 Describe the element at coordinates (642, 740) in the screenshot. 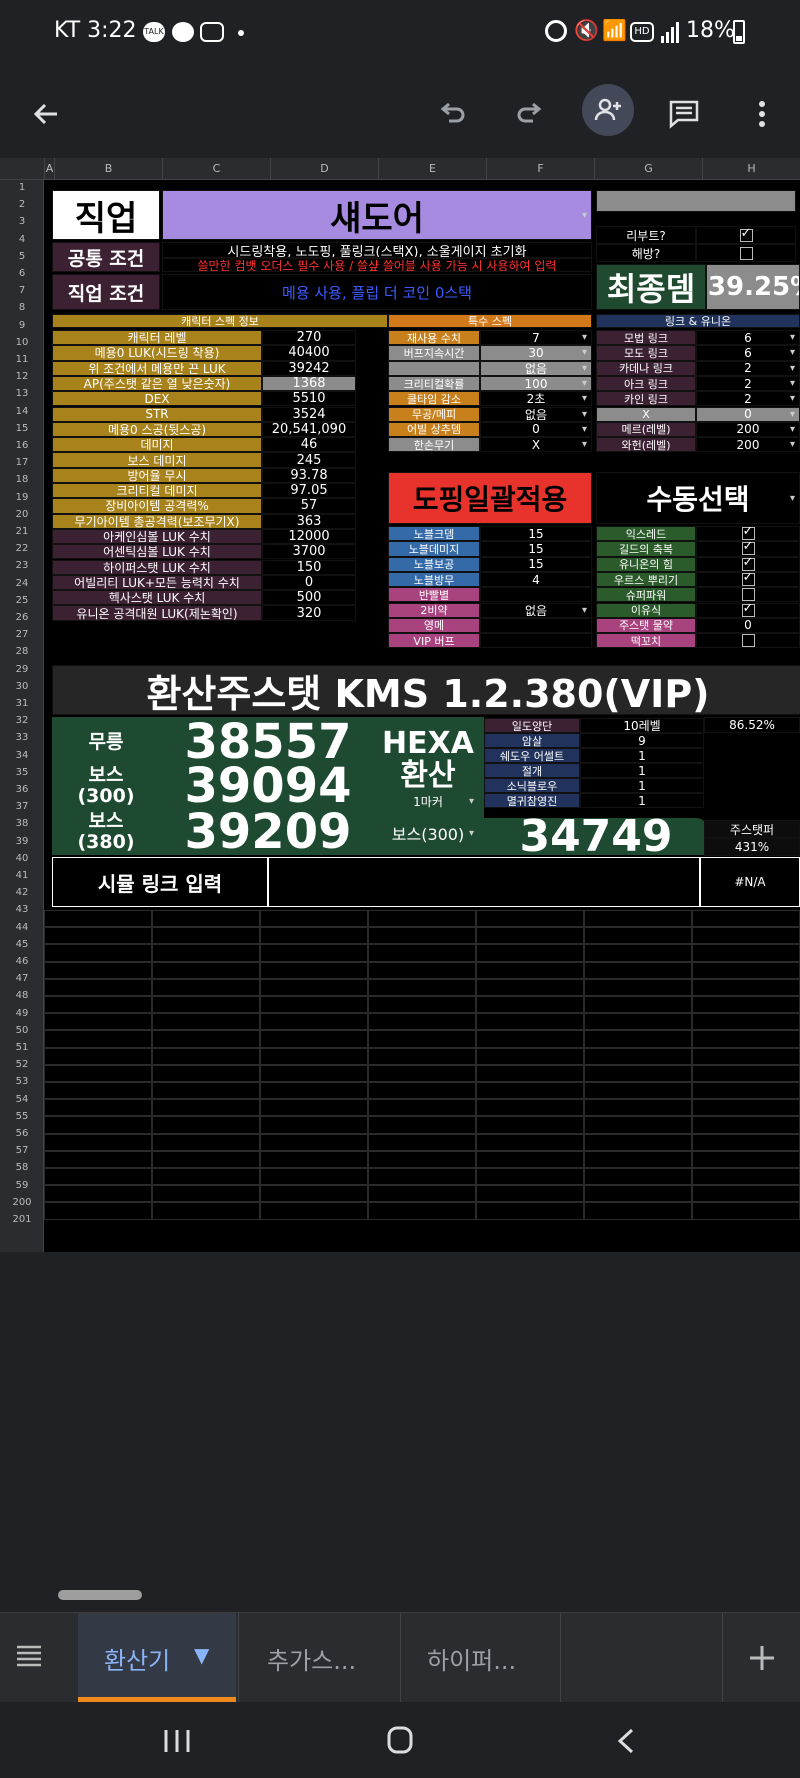

I see `skill-value: 9` at that location.